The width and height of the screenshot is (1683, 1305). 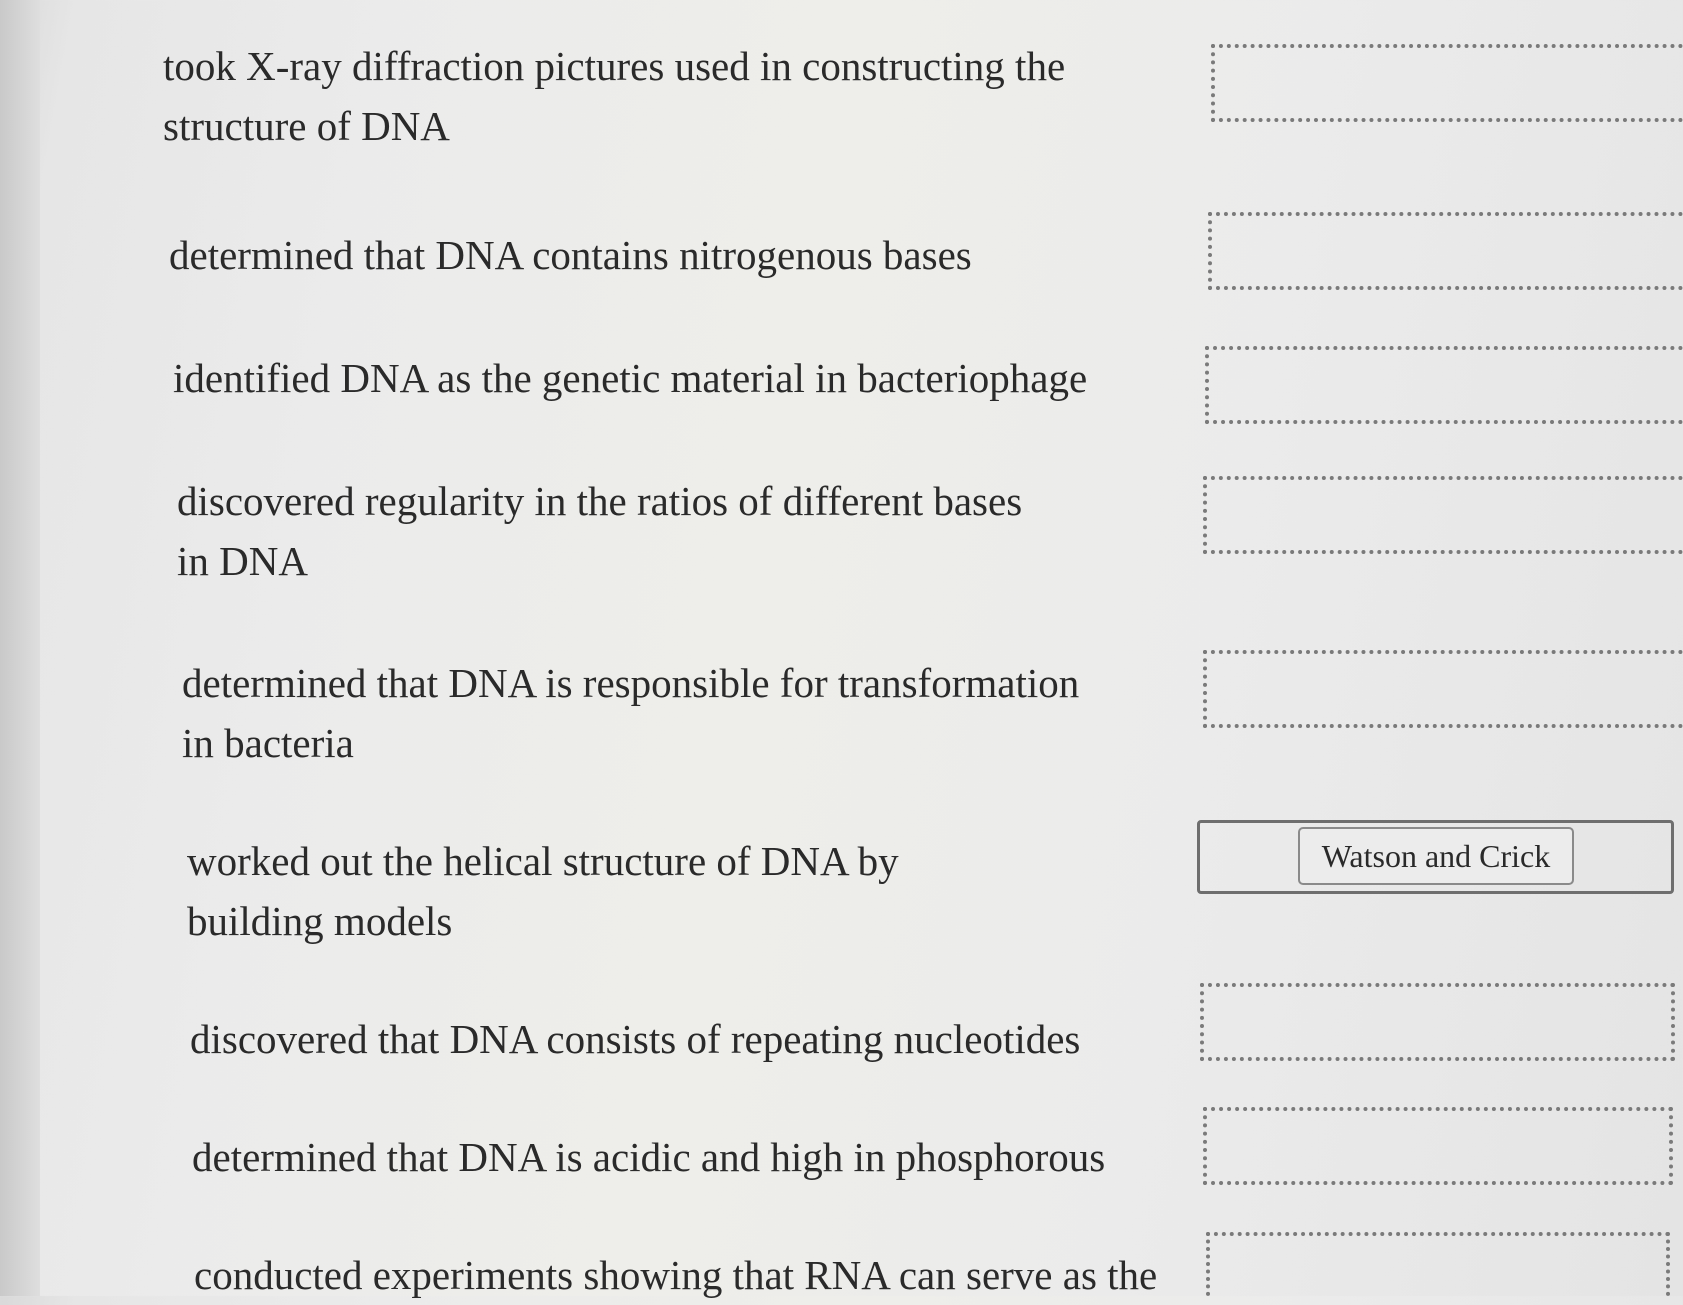 What do you see at coordinates (20, 648) in the screenshot?
I see `page-left-edge` at bounding box center [20, 648].